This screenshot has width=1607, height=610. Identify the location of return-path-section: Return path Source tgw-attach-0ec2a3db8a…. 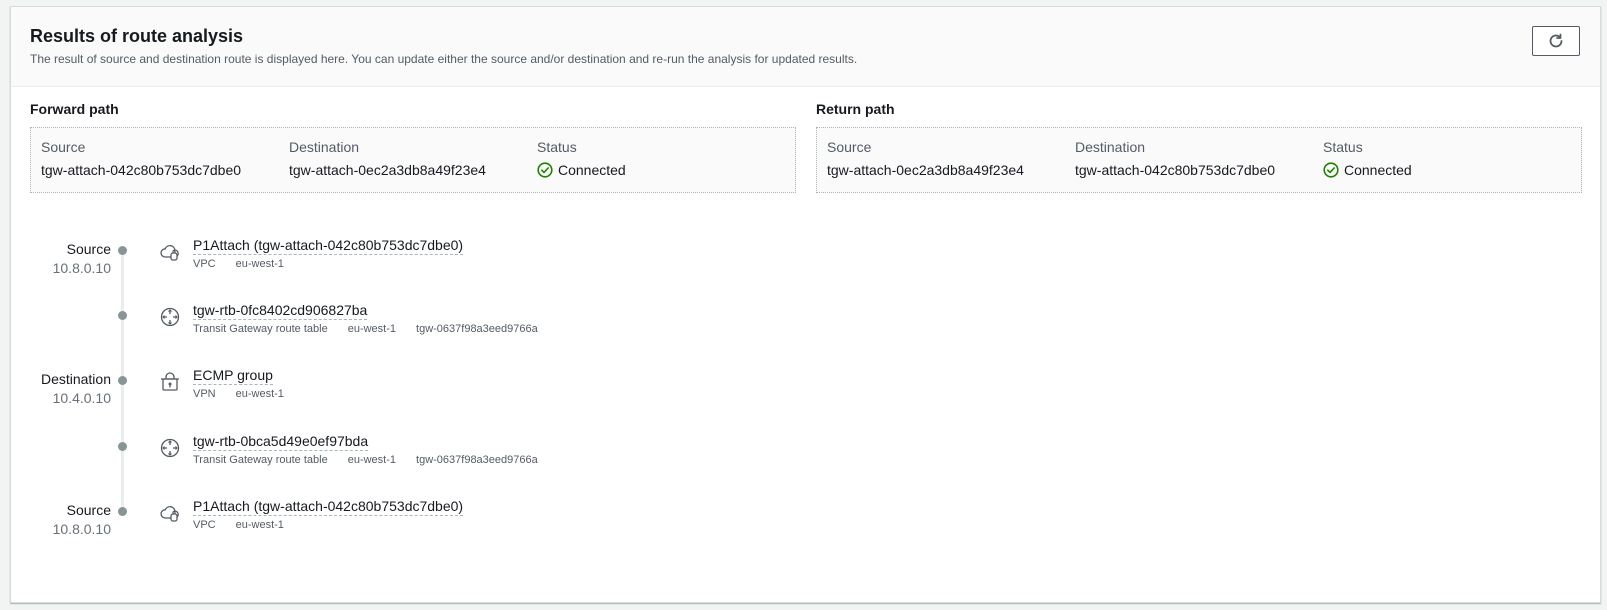
(1199, 147).